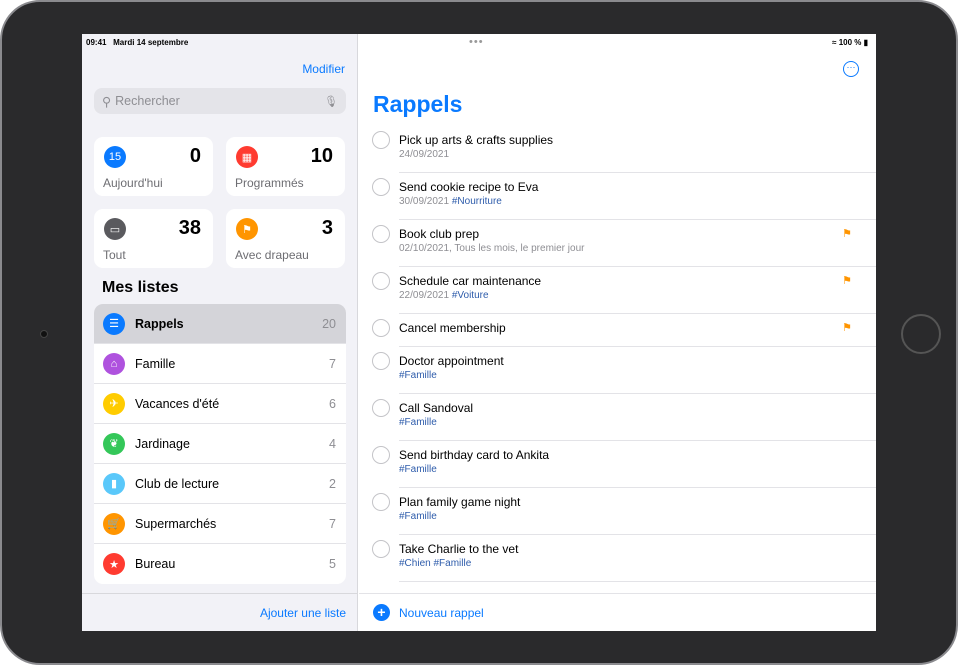 The width and height of the screenshot is (958, 665). I want to click on list-item: 🛒 Supermarchés 7, so click(220, 524).